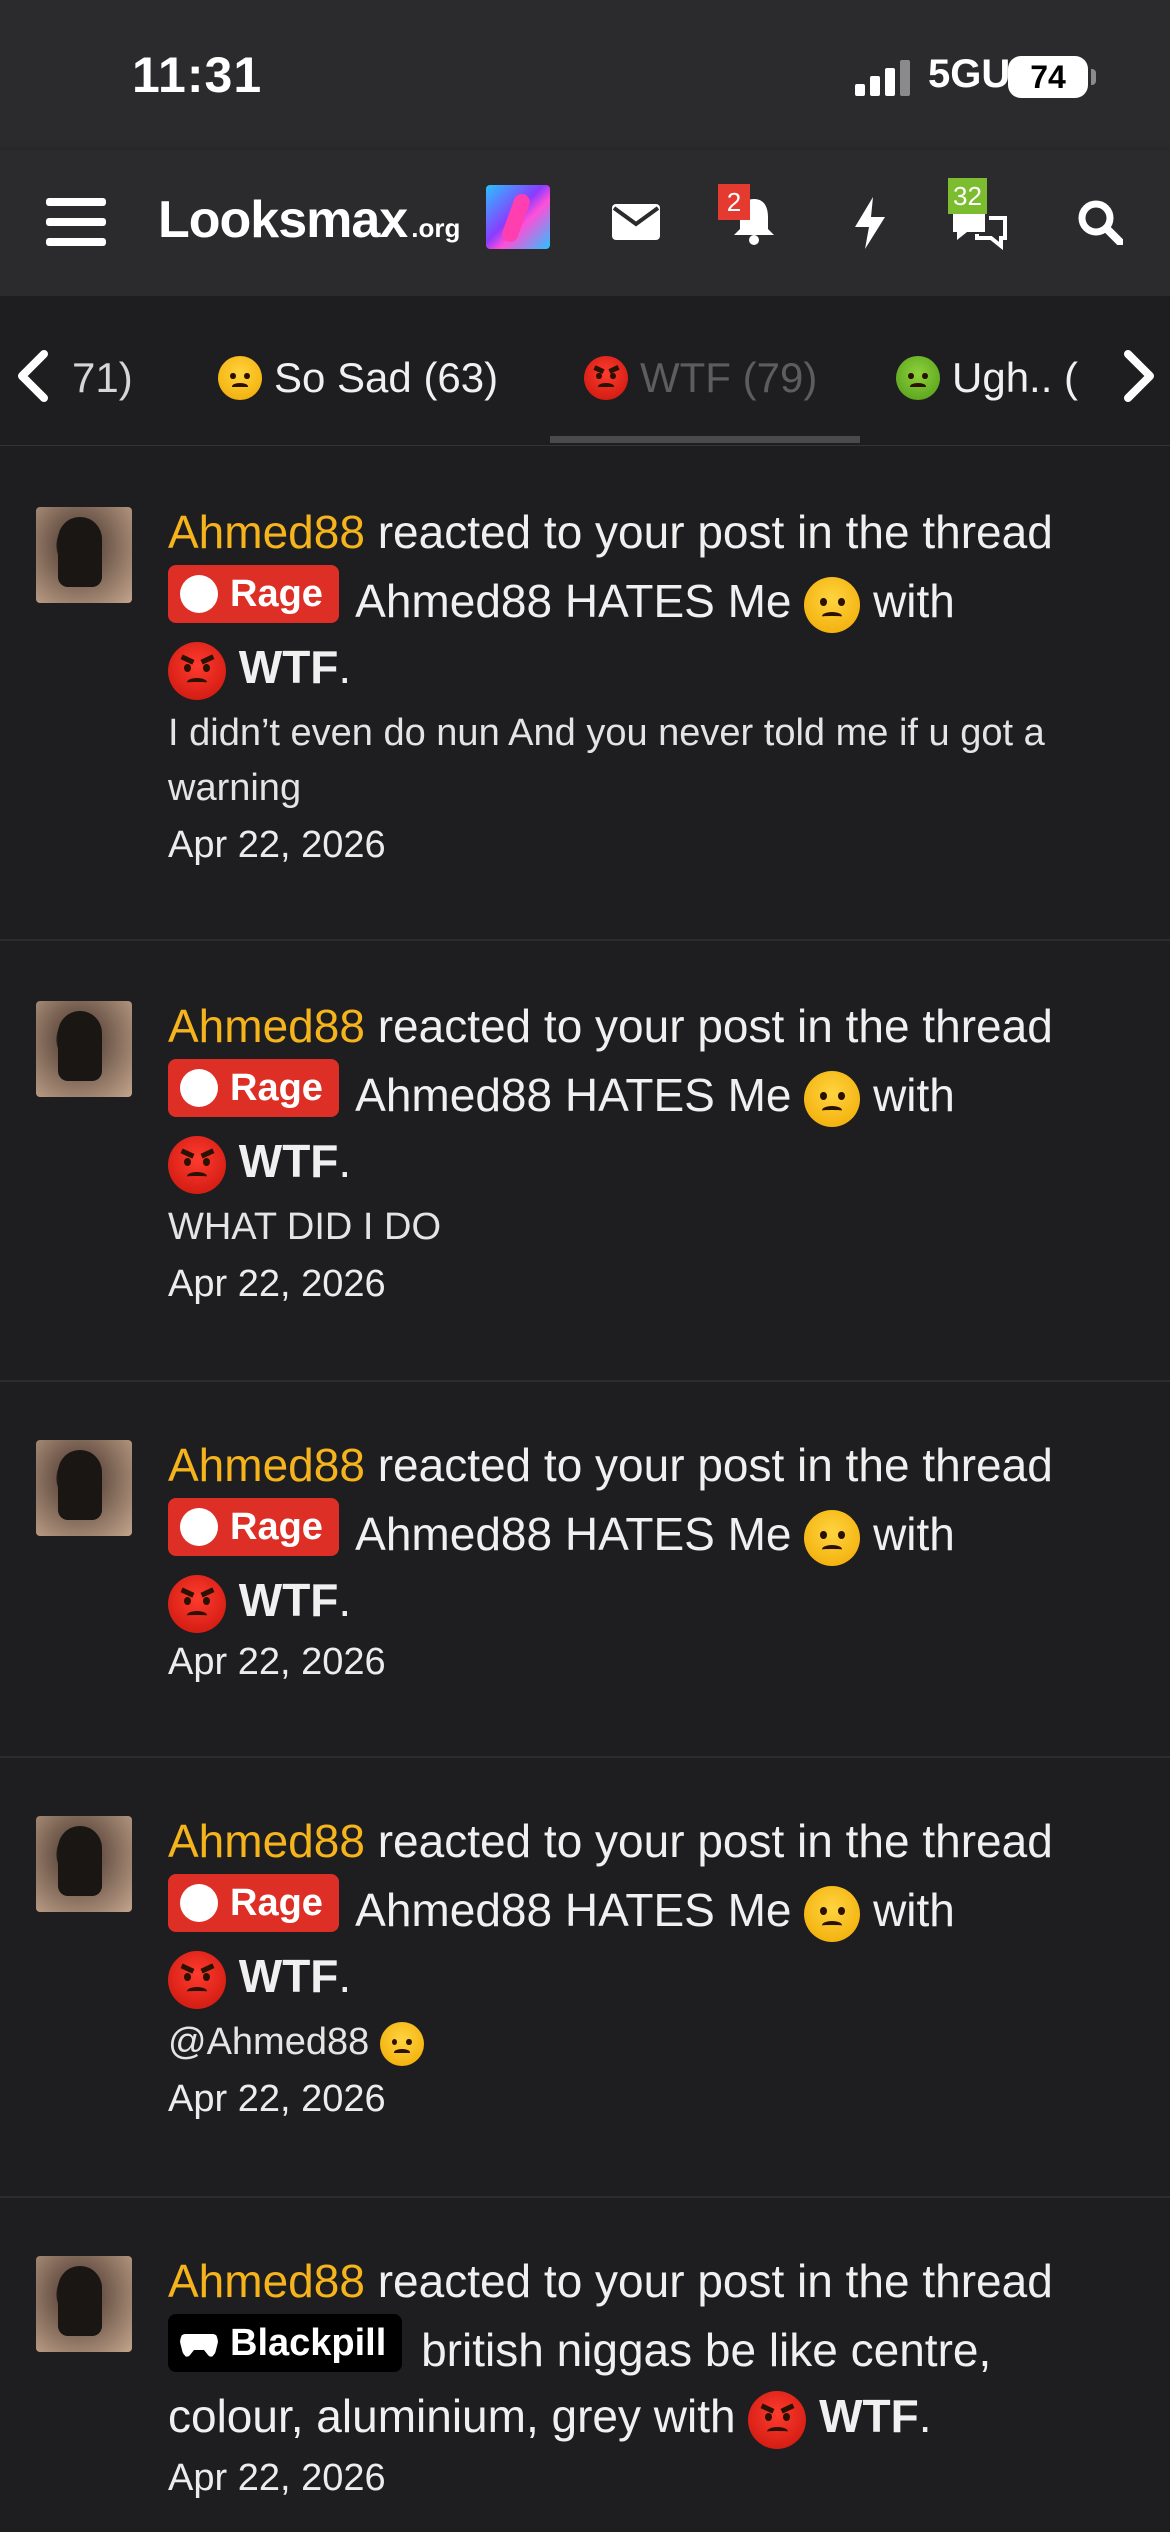 The image size is (1170, 2532). Describe the element at coordinates (199, 2345) in the screenshot. I see `gamepad-icon` at that location.